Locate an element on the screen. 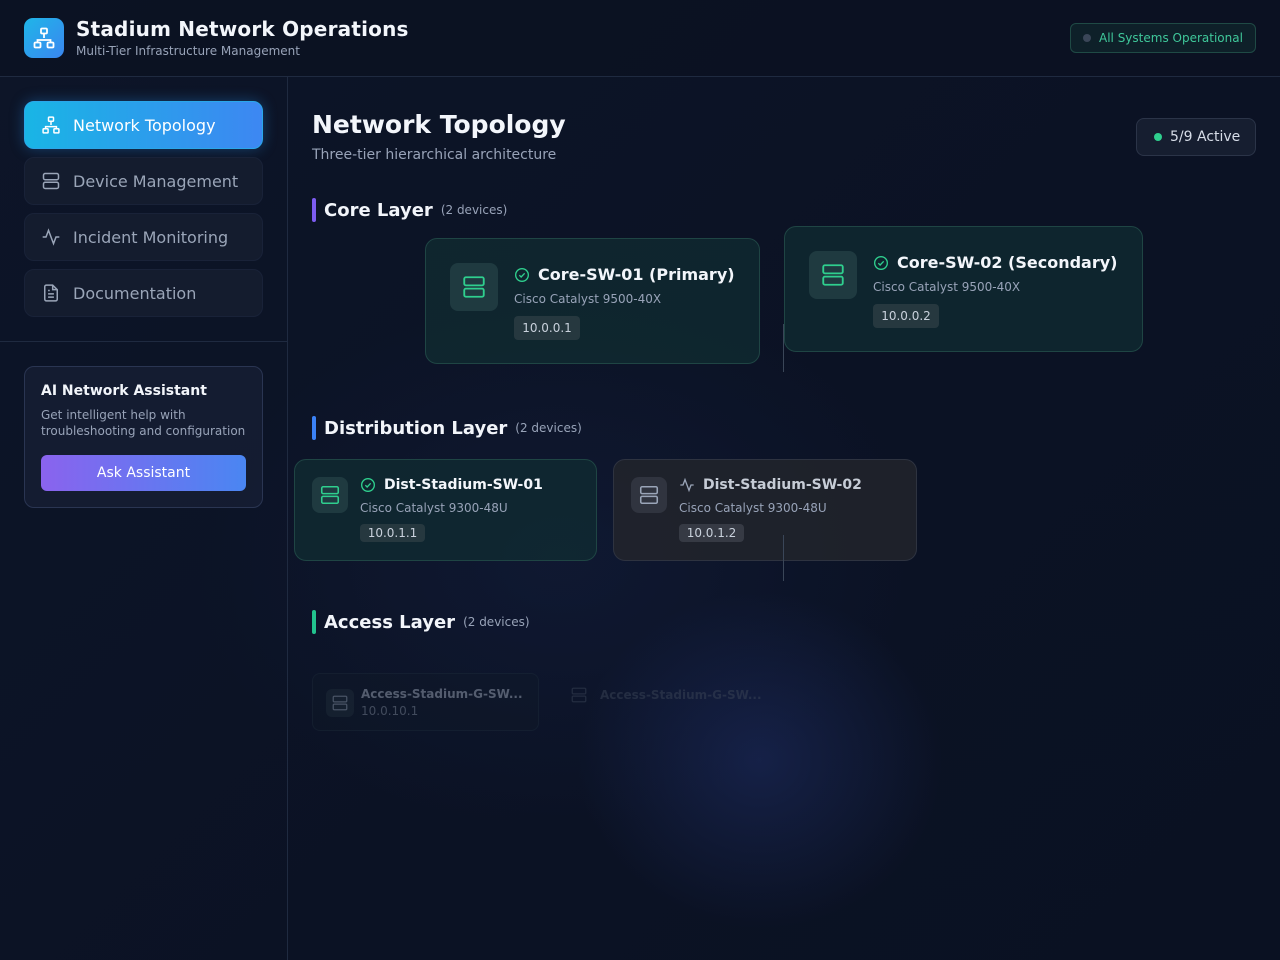 The height and width of the screenshot is (960, 1280). page-subtitle: Three-tier hierarchical architecture is located at coordinates (434, 155).